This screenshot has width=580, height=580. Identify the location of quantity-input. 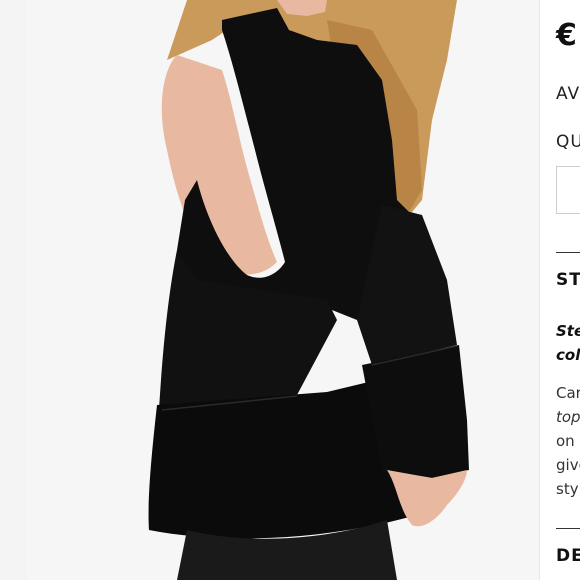
(568, 190).